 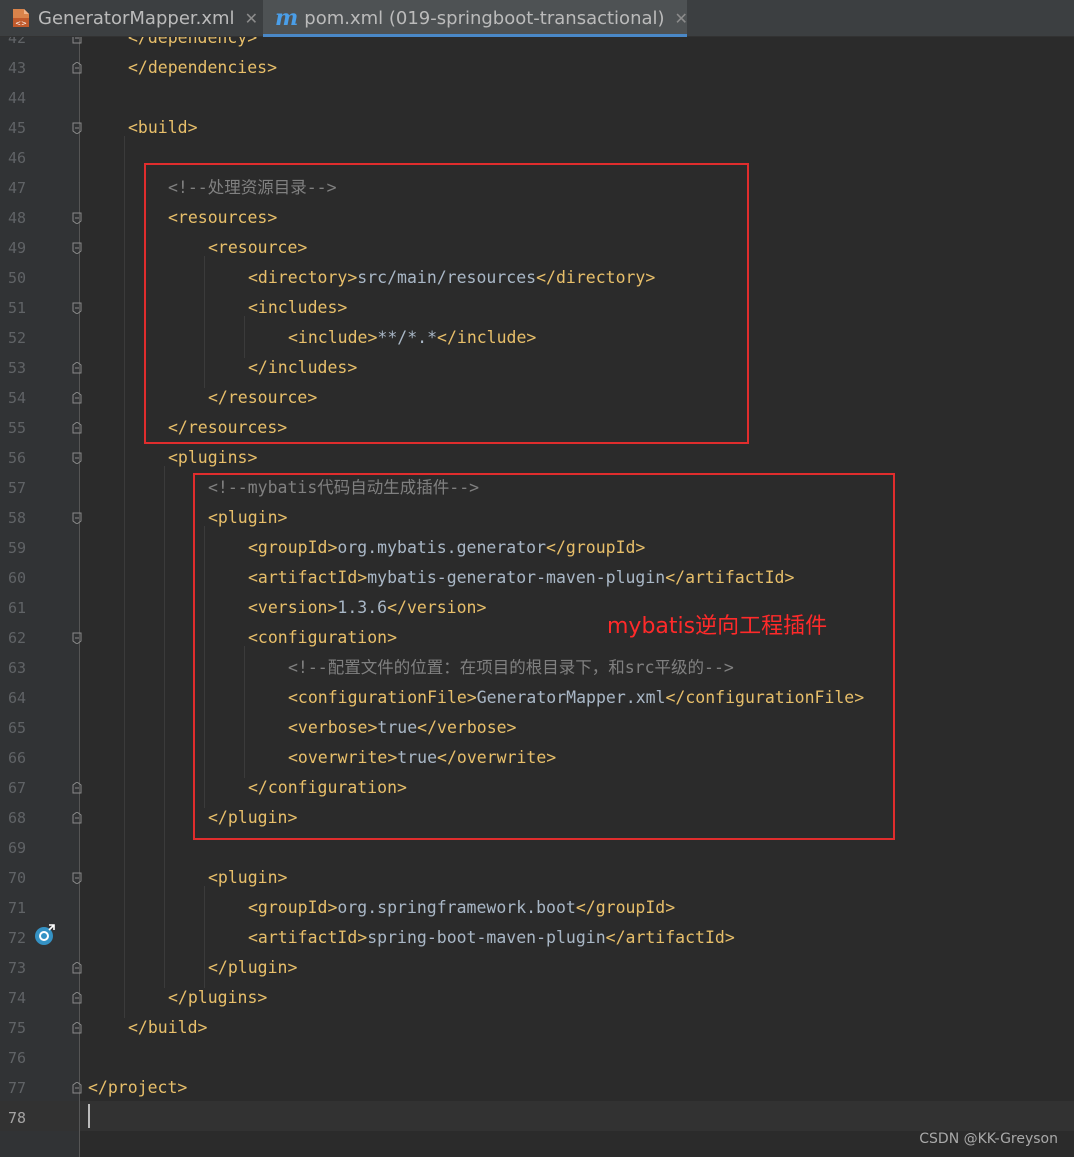 I want to click on code-line: 65 <verbose>true</verbose>, so click(x=537, y=728).